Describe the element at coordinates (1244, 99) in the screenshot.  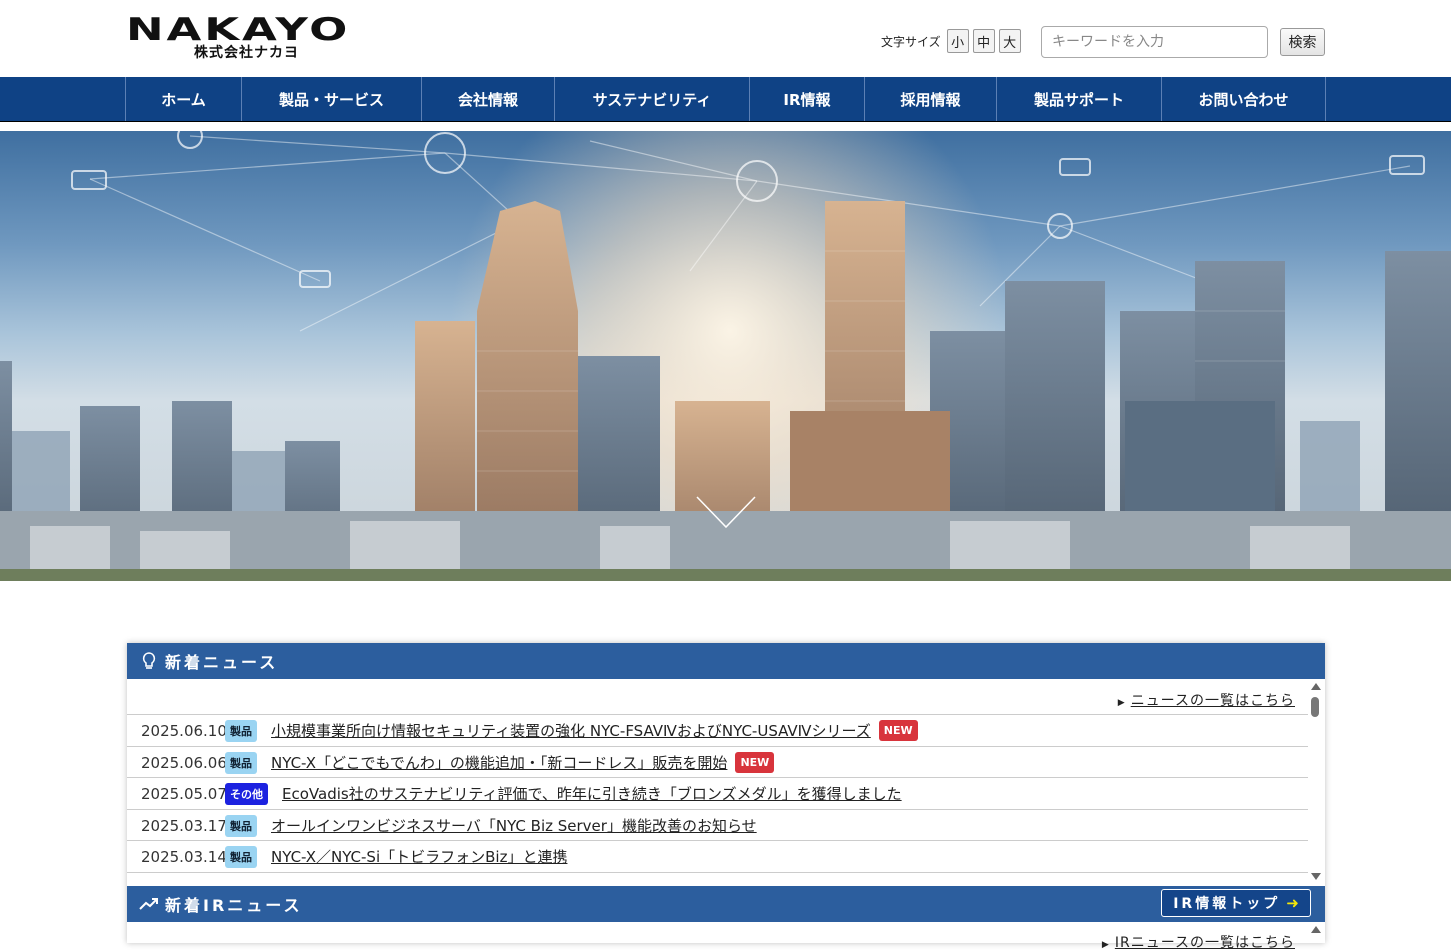
I see `nav-item-contact: お問い合わせ` at that location.